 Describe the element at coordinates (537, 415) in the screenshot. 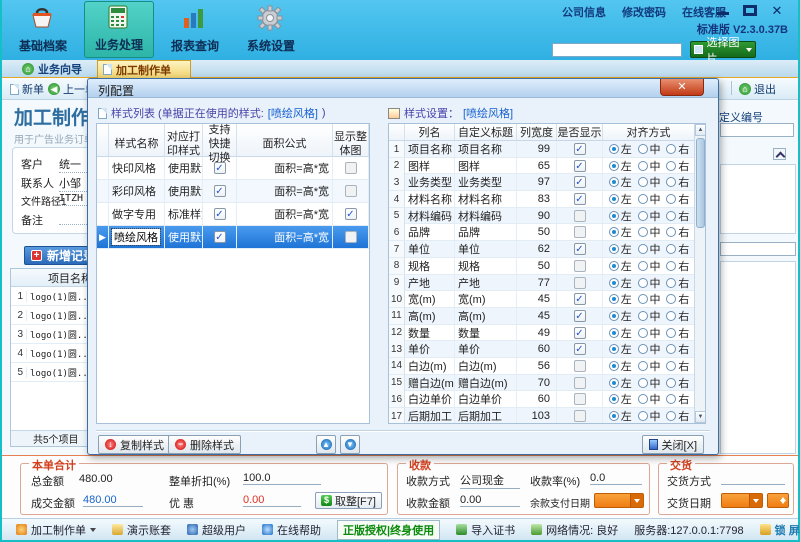

I see `column-width-cell: 103` at that location.